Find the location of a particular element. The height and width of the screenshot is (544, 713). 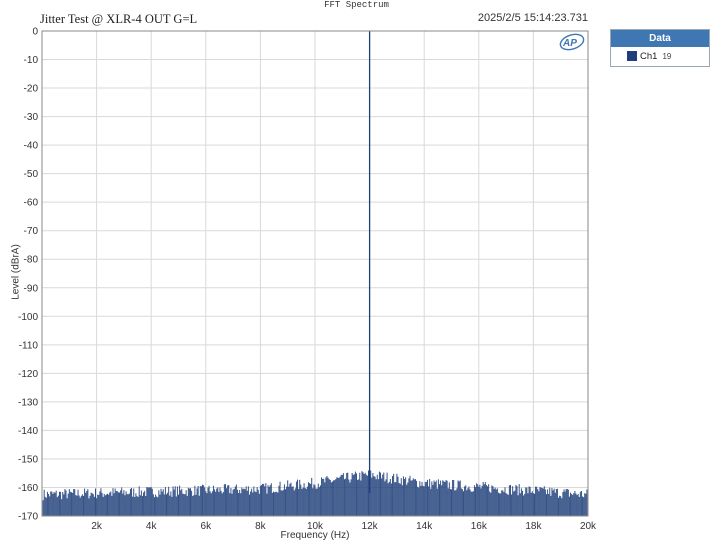

y-tick-label: -100 is located at coordinates (28, 317).